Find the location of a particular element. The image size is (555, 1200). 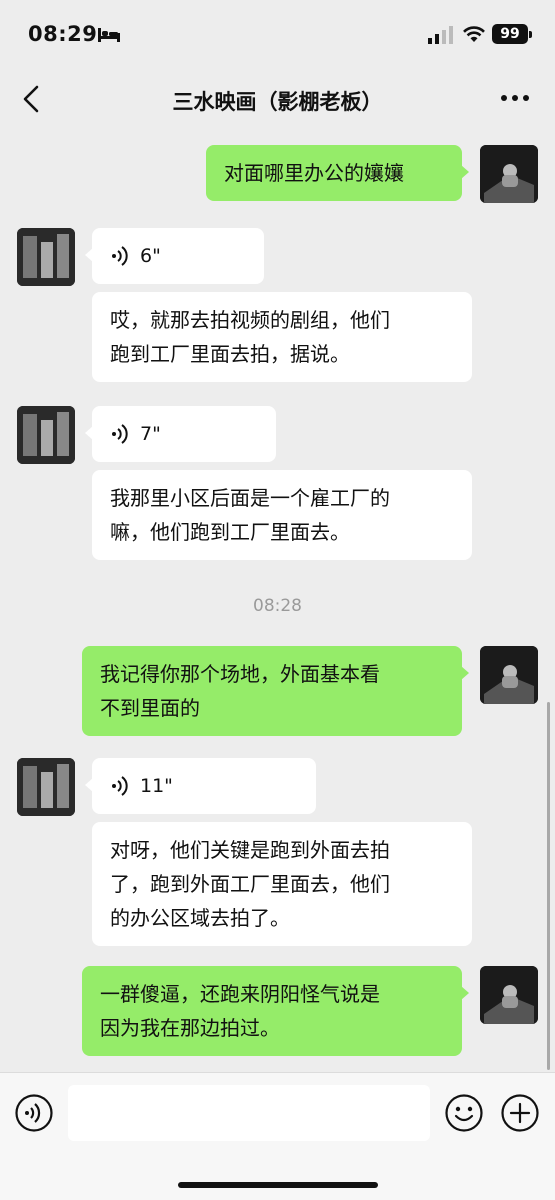

chat-header: 三水映画（影棚老板） is located at coordinates (277, 99).